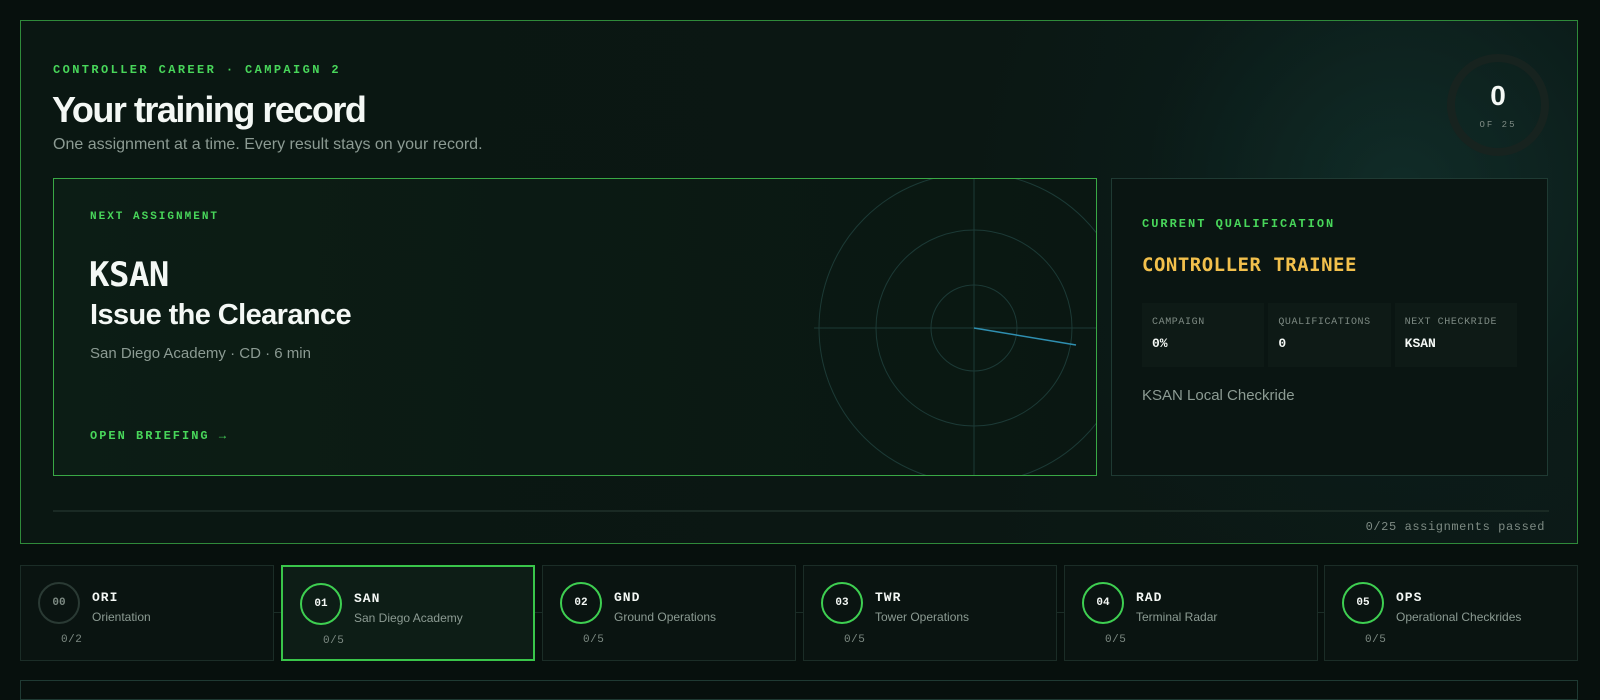  What do you see at coordinates (581, 603) in the screenshot?
I see `module-number: 02` at bounding box center [581, 603].